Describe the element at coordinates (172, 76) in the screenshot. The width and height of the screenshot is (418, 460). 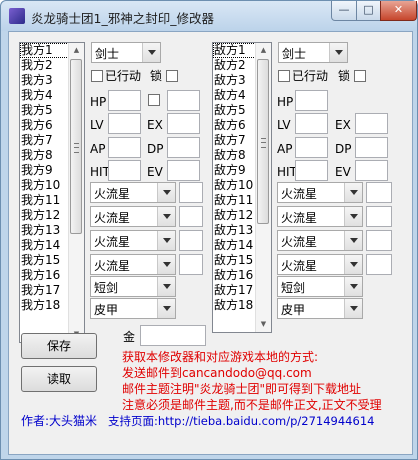
I see `our-lock-checkbox` at that location.